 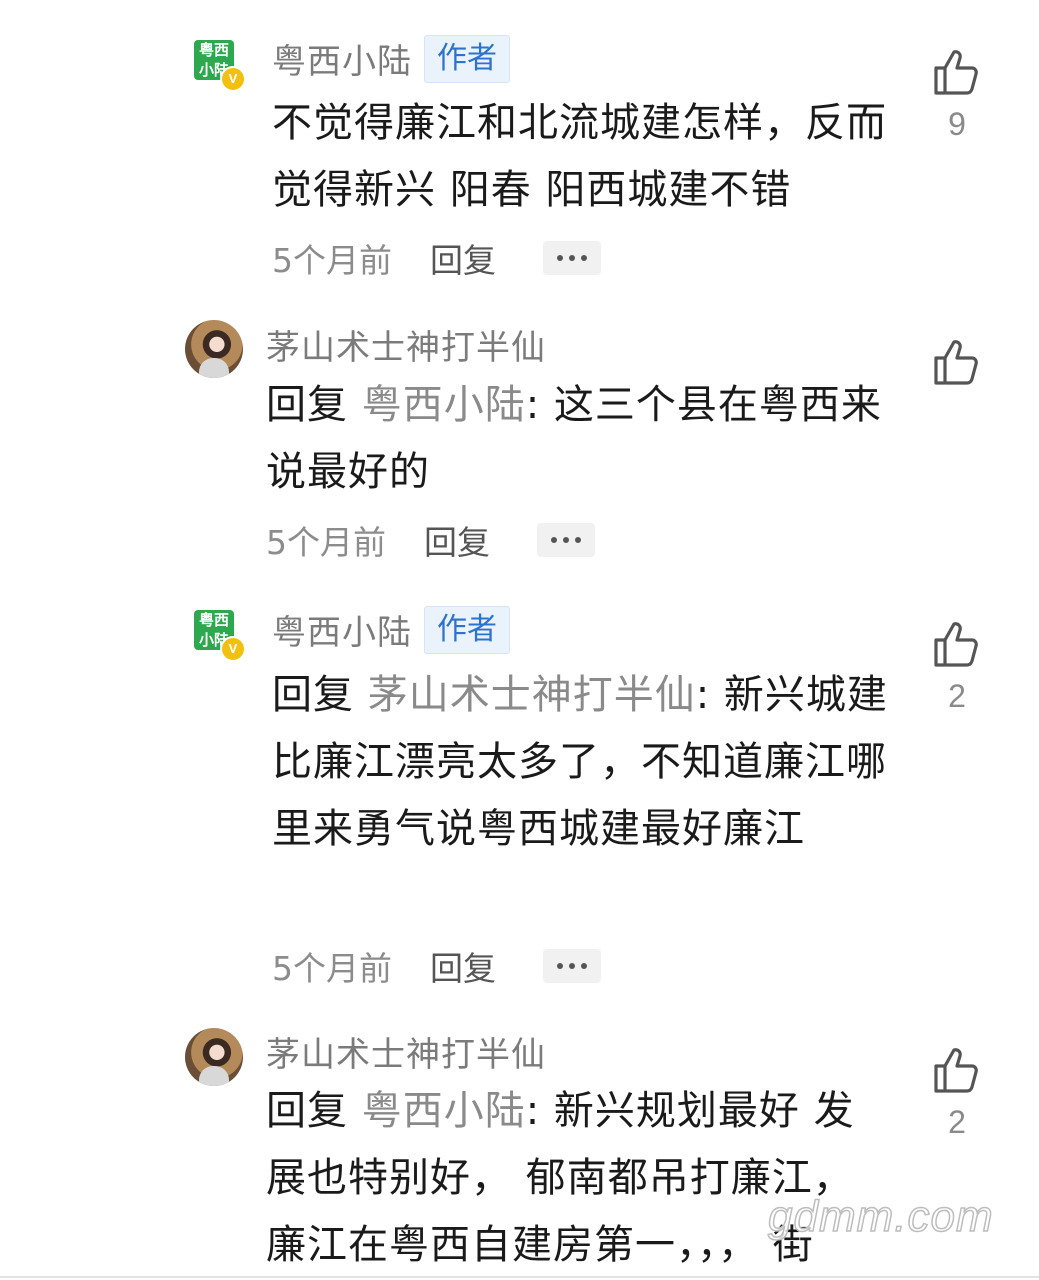 I want to click on comment-text: 不觉得廉江和北流城建怎样，反而觉得新兴 阳春 阳西城建不错, so click(x=579, y=156).